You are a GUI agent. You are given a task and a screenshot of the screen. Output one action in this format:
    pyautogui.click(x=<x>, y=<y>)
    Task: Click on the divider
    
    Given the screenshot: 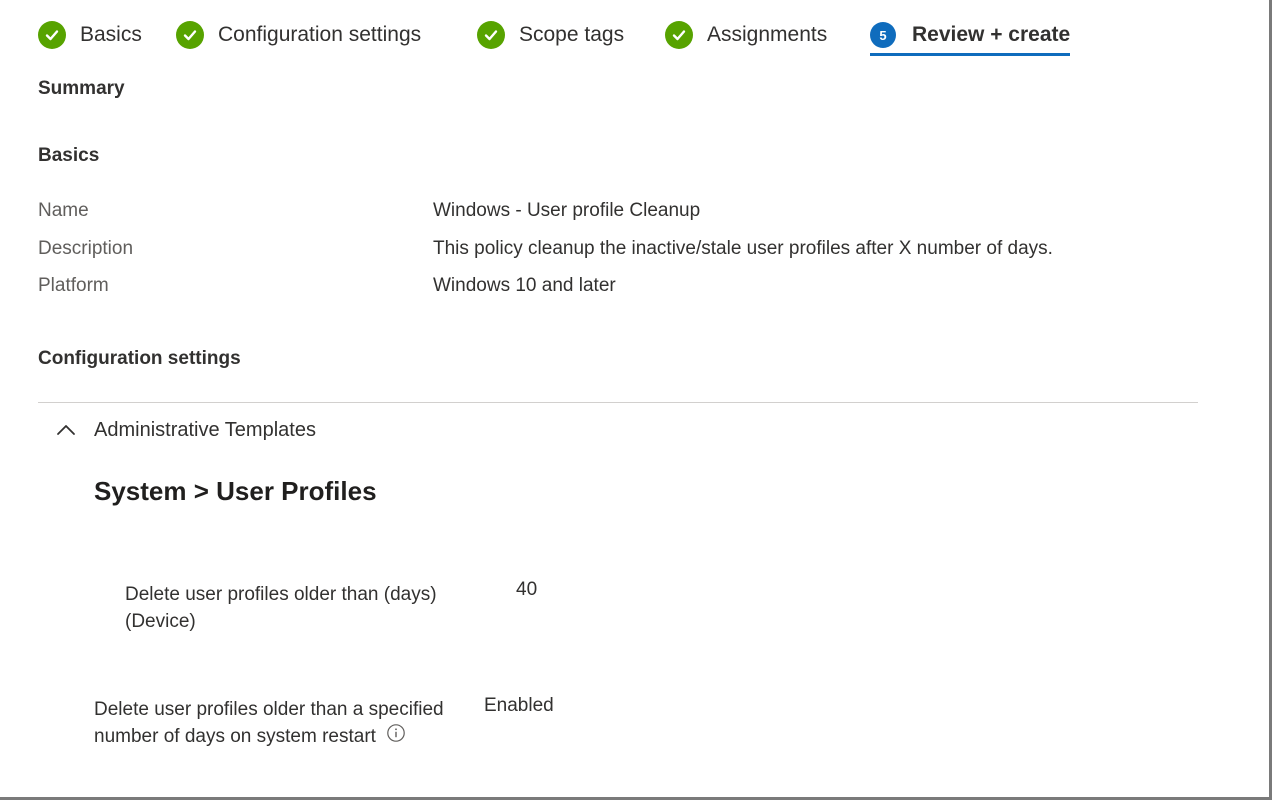 What is the action you would take?
    pyautogui.click(x=618, y=402)
    